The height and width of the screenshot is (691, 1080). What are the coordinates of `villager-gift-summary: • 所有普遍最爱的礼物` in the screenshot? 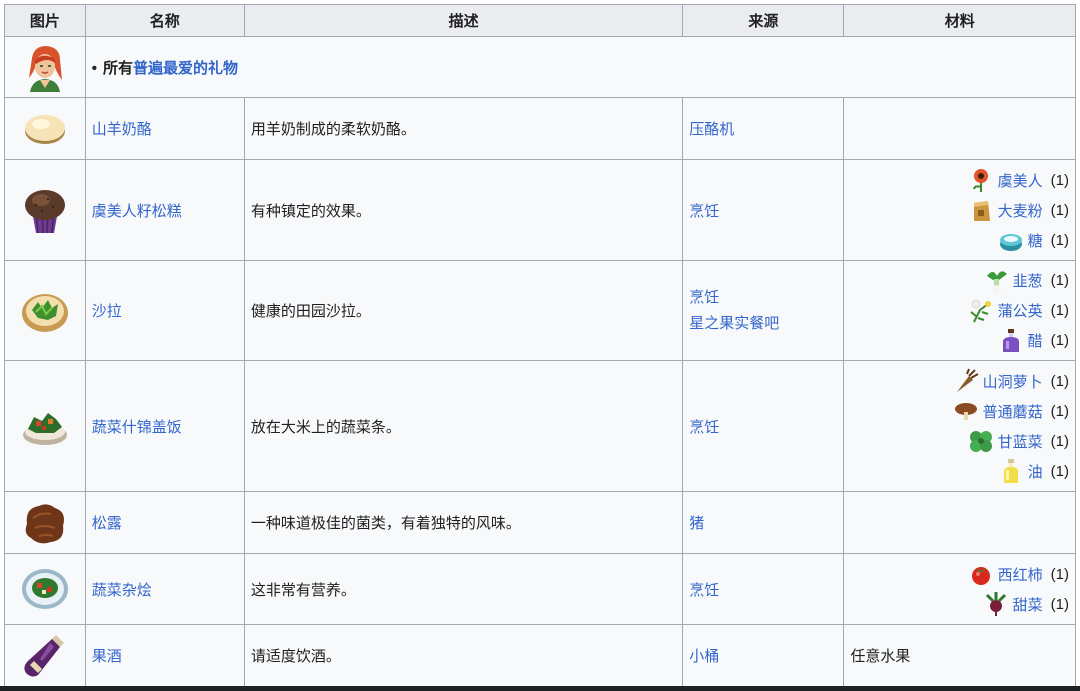 It's located at (580, 67).